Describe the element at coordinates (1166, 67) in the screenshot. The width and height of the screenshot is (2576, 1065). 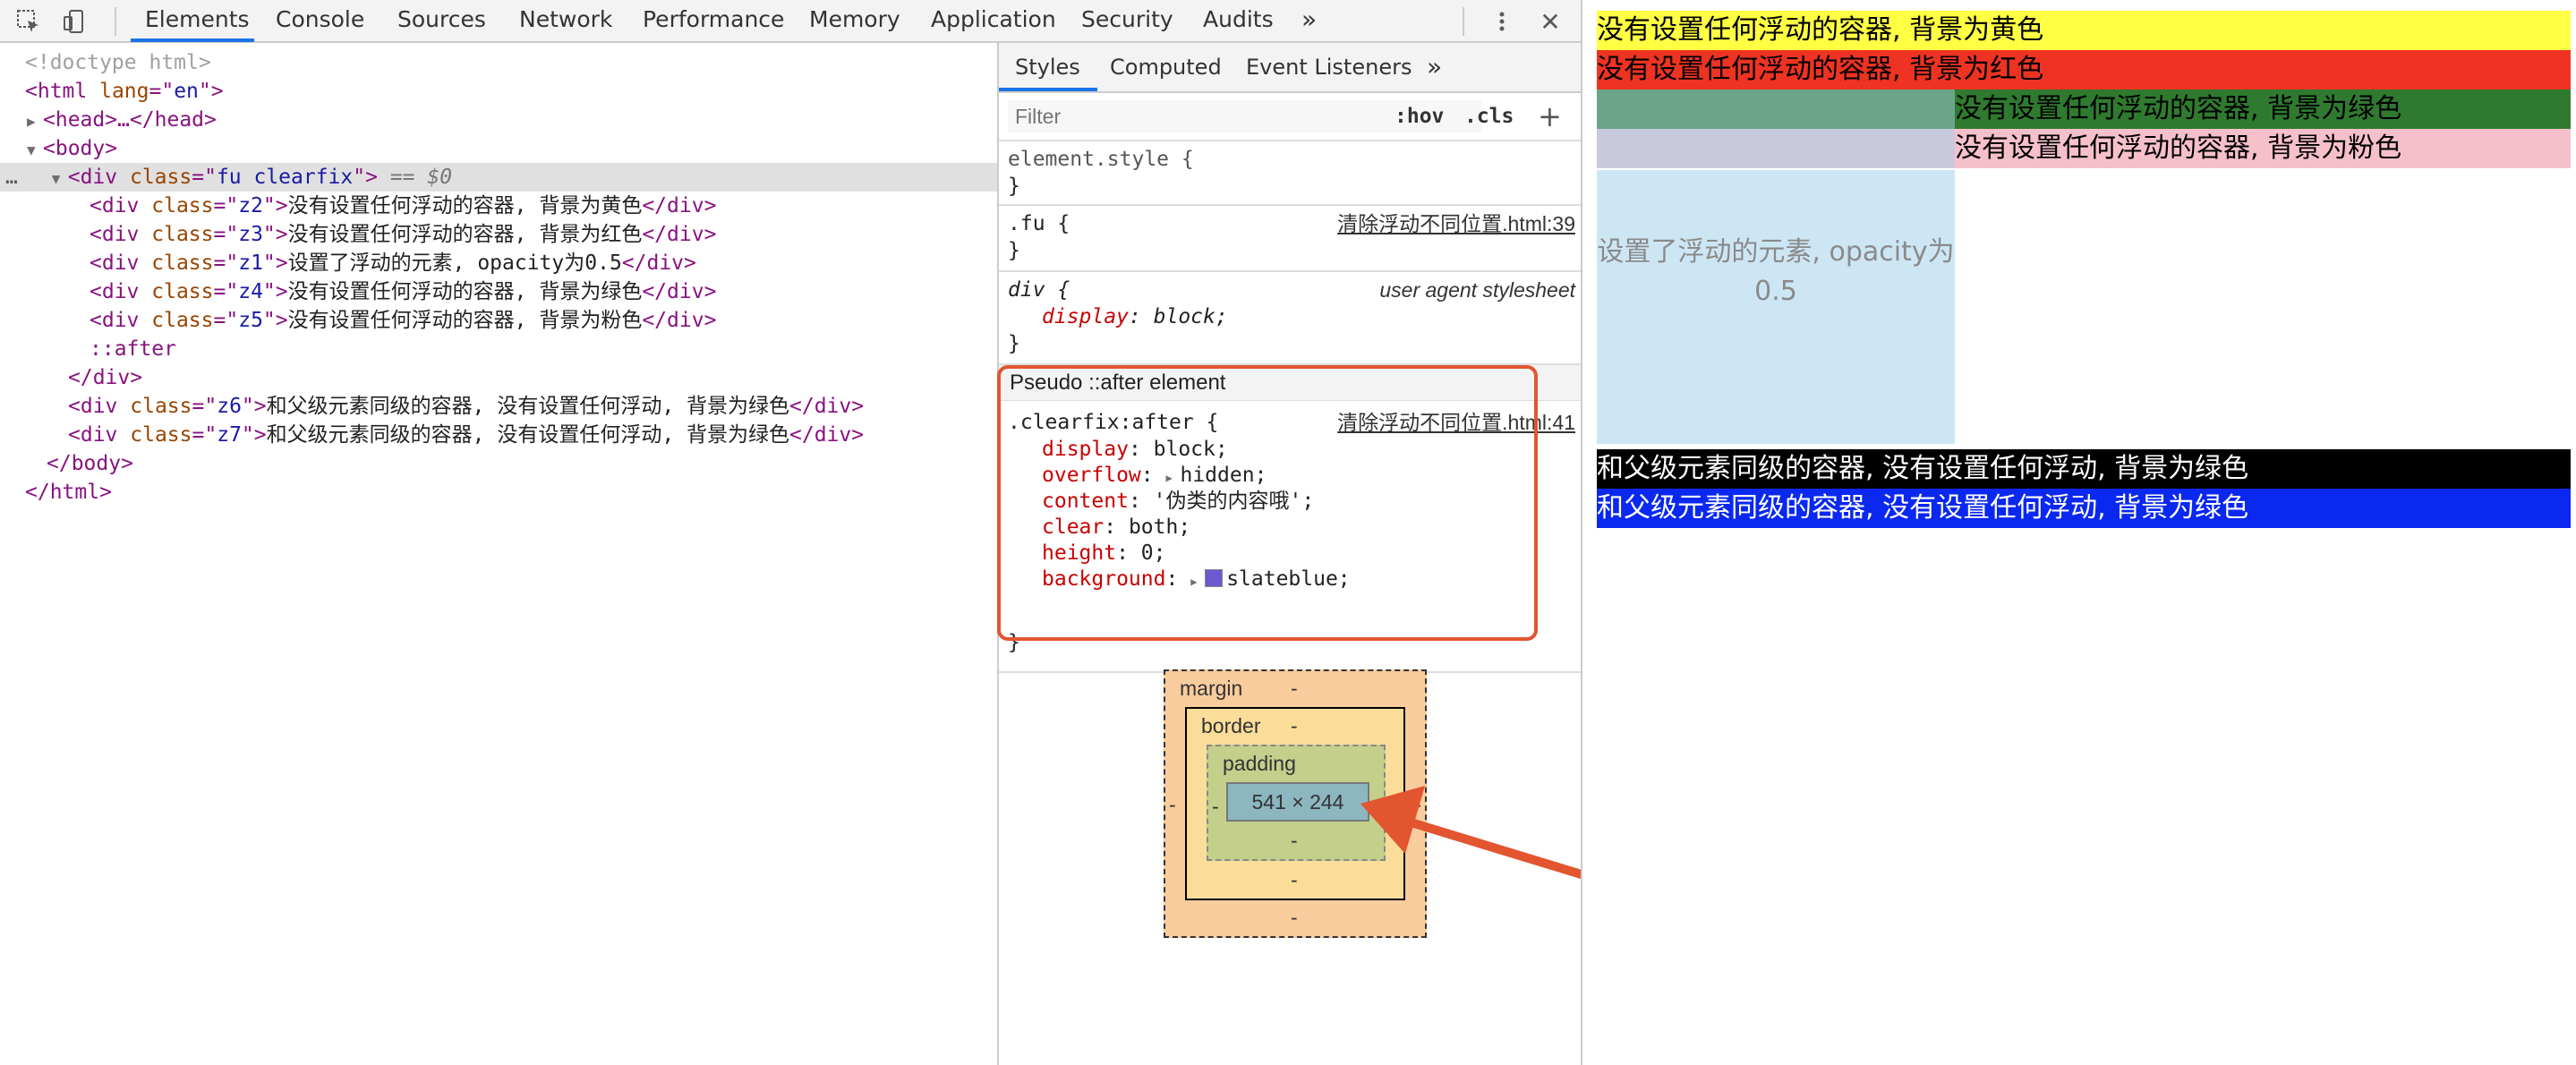
I see `tab-computed: Computed` at that location.